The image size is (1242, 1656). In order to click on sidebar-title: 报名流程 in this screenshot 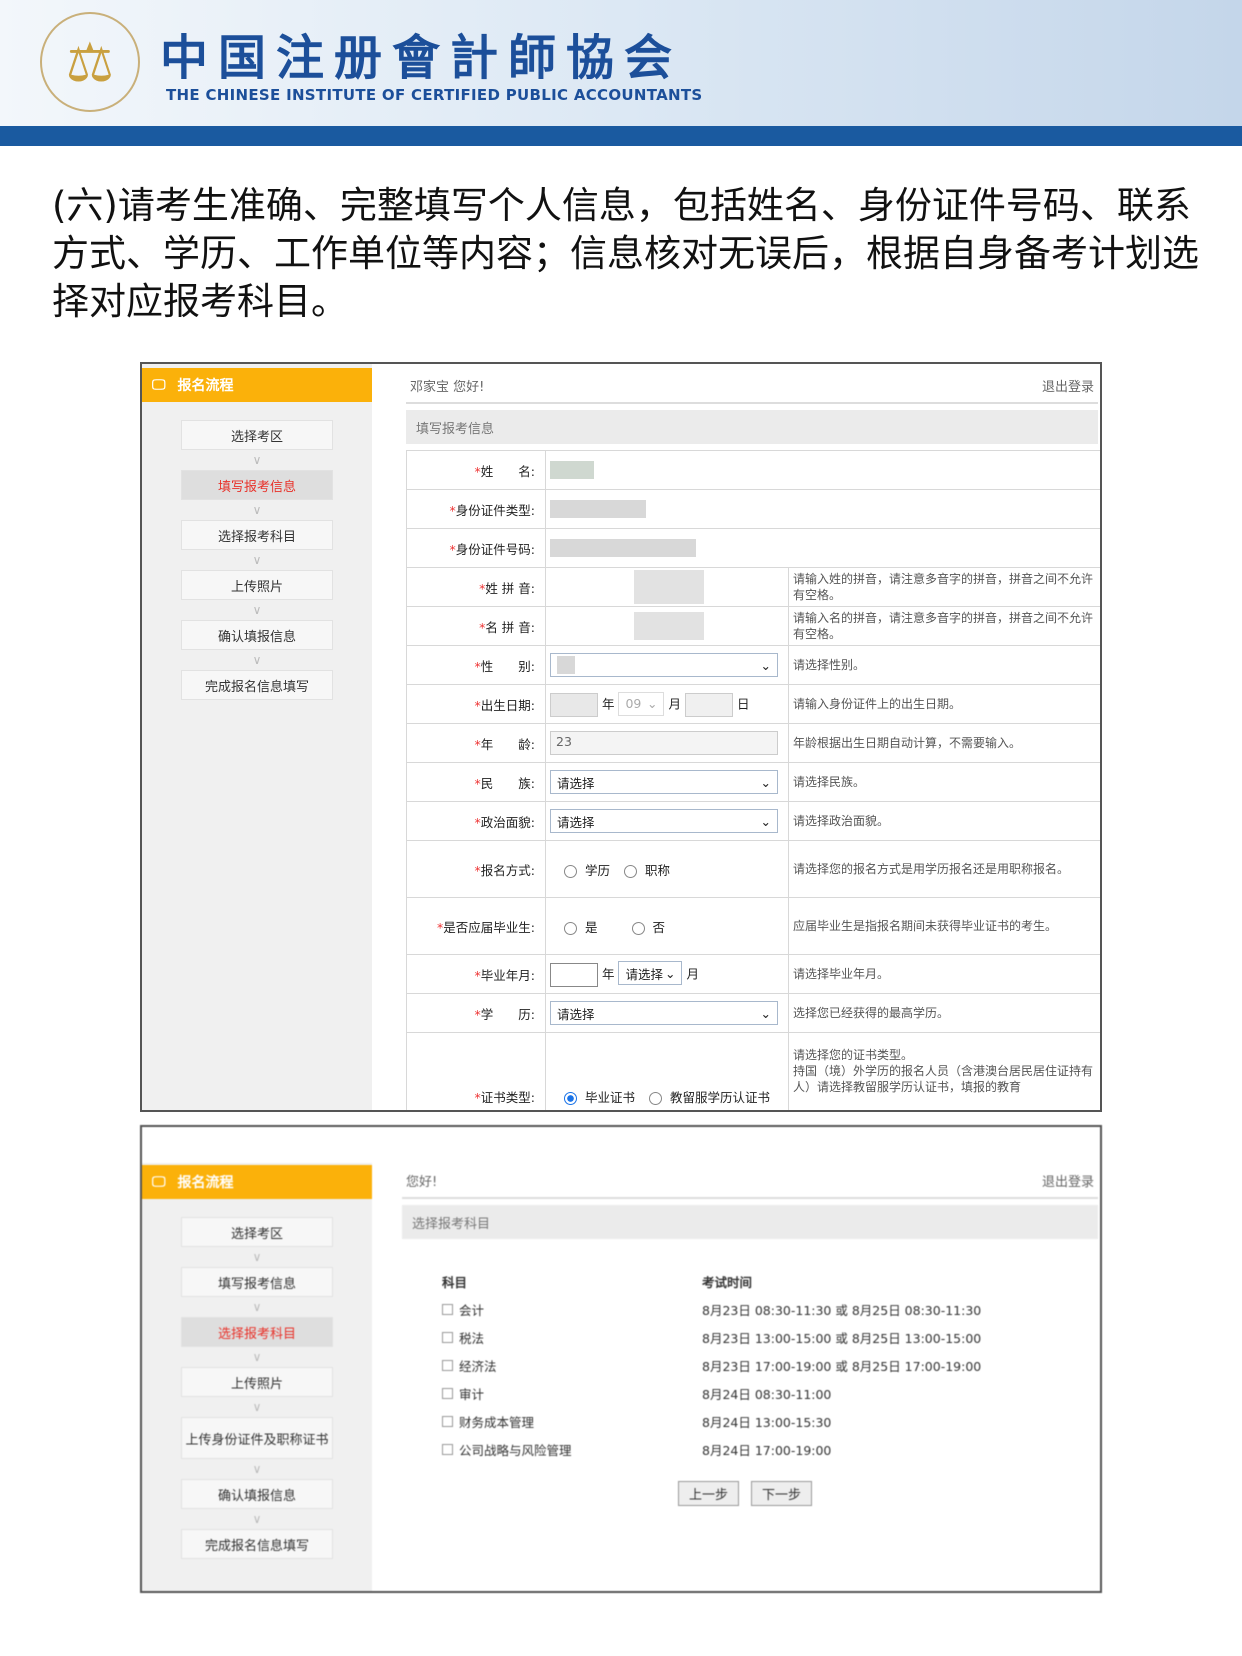, I will do `click(205, 1183)`.